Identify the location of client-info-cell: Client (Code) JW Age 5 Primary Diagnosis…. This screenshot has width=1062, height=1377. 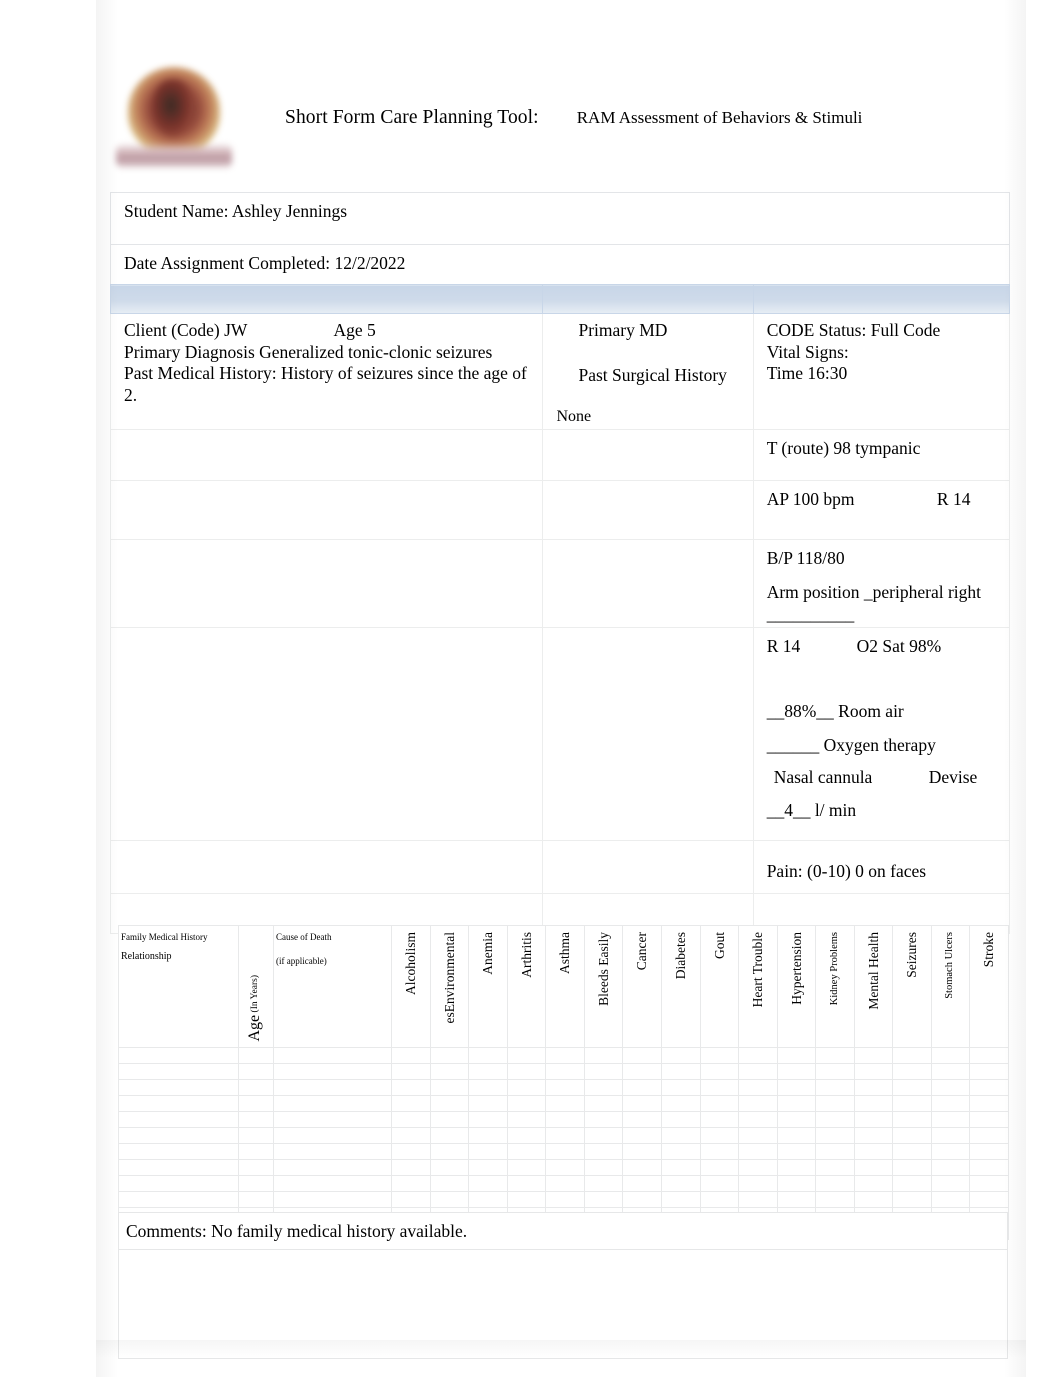
(326, 371).